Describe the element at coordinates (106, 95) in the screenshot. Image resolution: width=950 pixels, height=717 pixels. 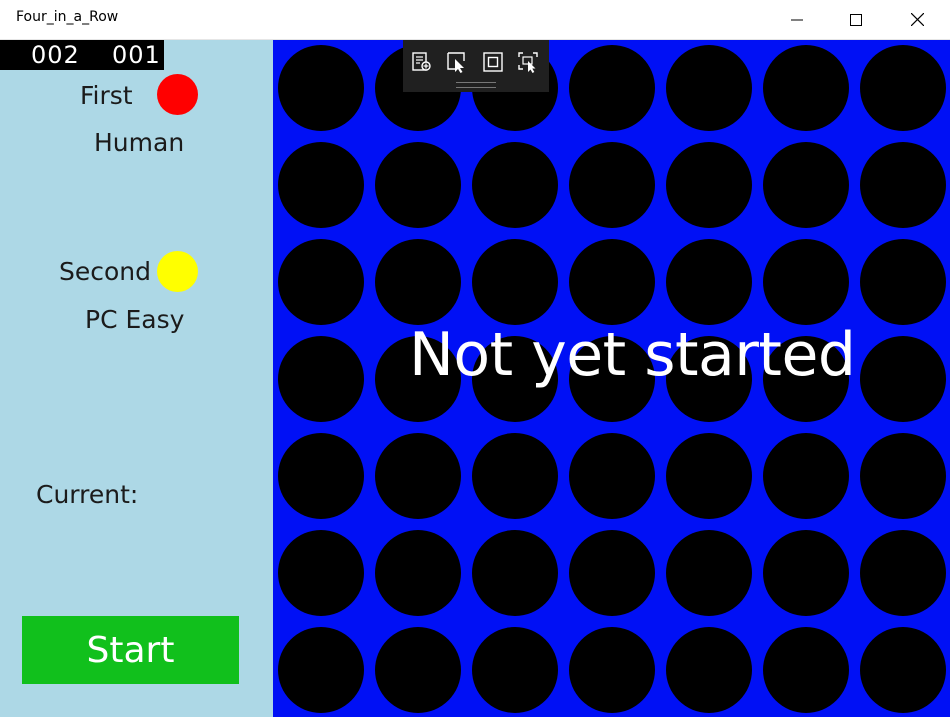
I see `first-player-label: First` at that location.